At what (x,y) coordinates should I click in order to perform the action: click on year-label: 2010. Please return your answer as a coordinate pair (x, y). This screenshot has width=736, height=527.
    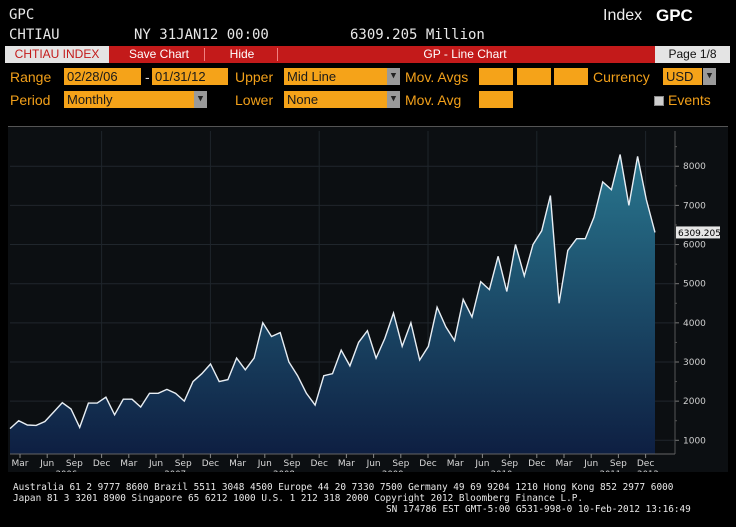
    Looking at the image, I should click on (502, 471).